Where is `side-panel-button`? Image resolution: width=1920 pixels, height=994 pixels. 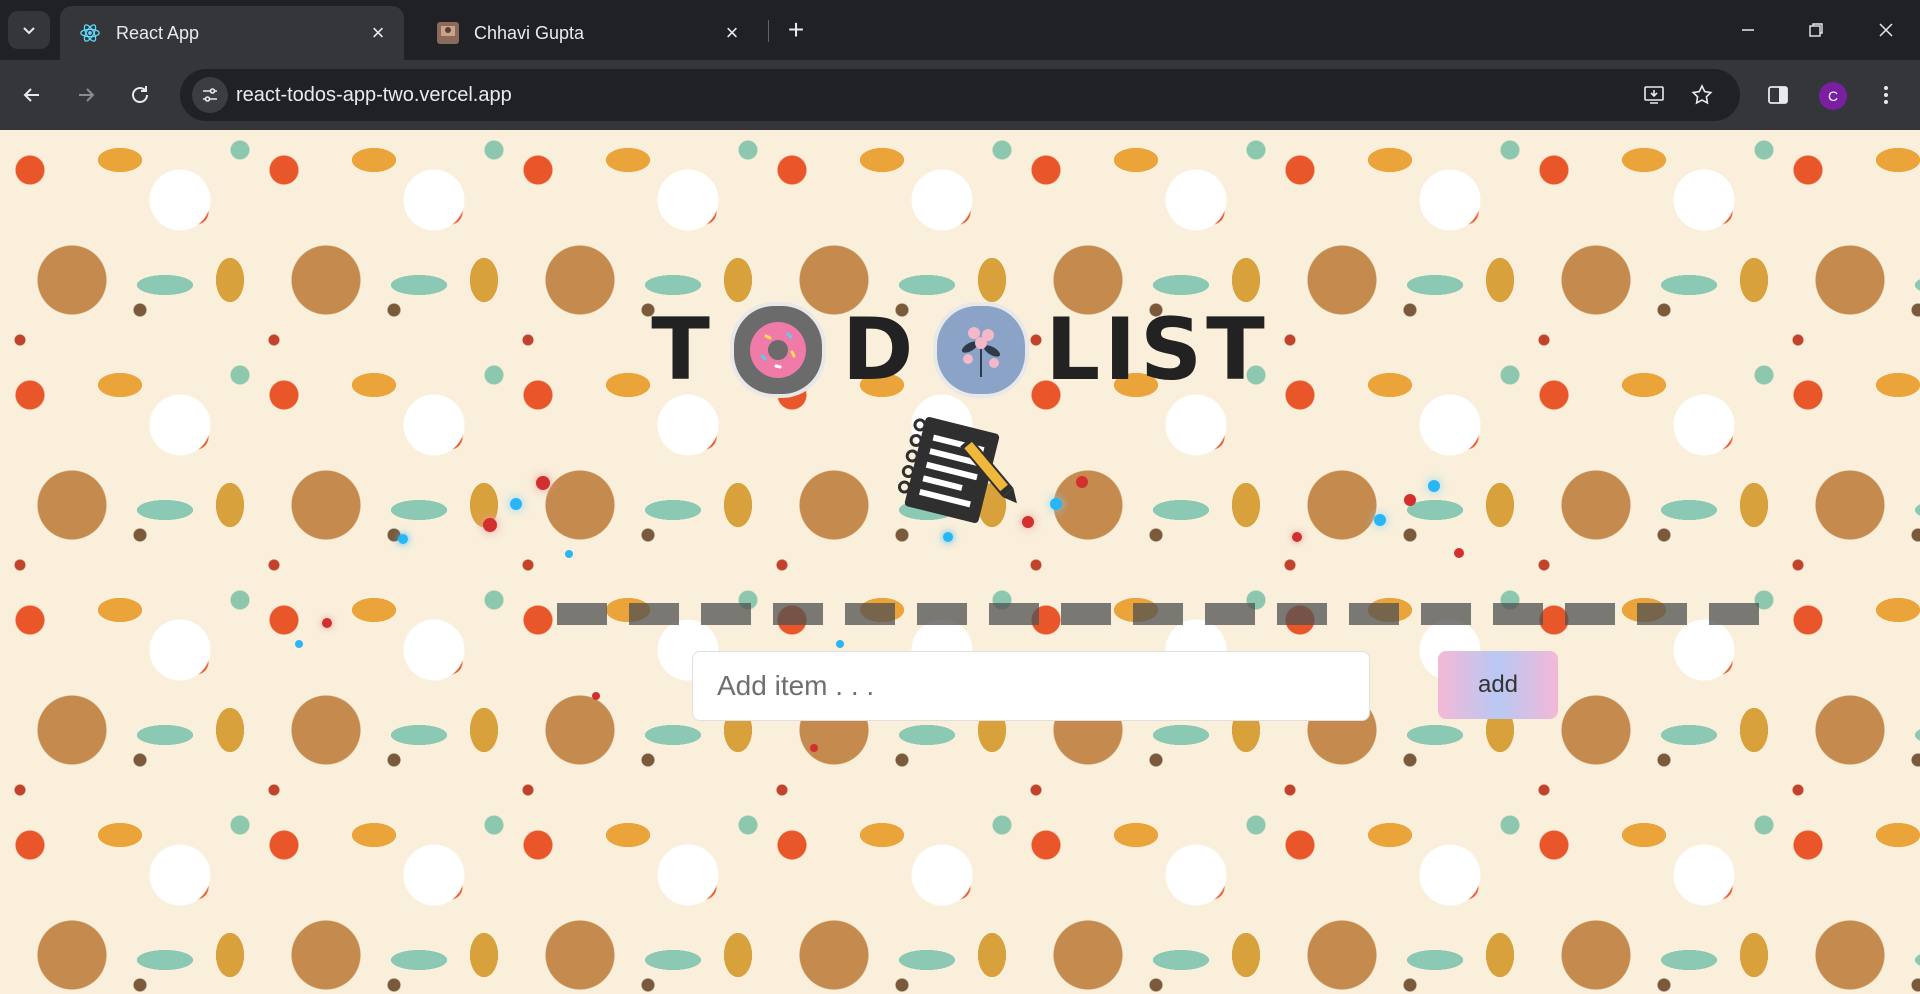
side-panel-button is located at coordinates (1778, 95).